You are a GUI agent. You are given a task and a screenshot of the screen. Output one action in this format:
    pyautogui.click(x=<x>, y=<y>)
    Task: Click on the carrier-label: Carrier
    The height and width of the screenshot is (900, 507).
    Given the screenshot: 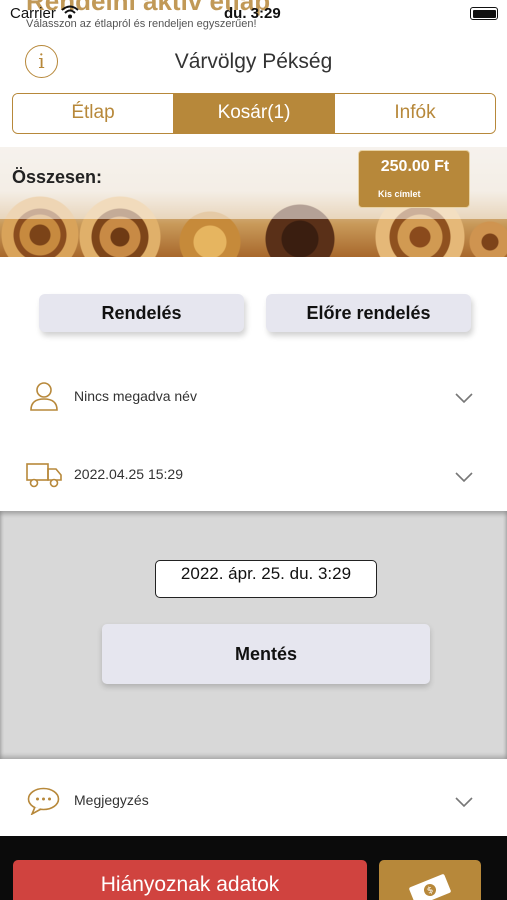 What is the action you would take?
    pyautogui.click(x=33, y=13)
    